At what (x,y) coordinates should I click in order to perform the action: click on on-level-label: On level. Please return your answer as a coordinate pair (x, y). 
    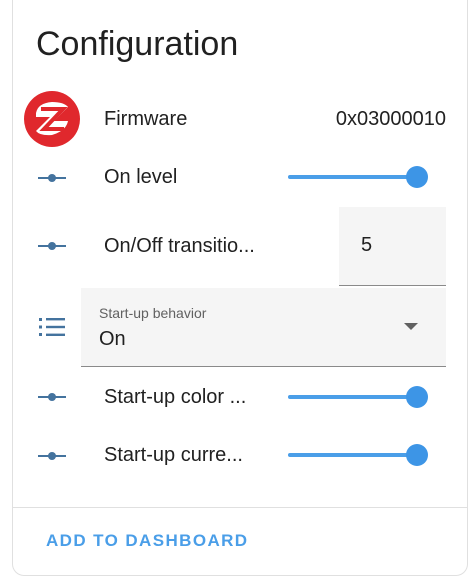
    Looking at the image, I should click on (141, 177).